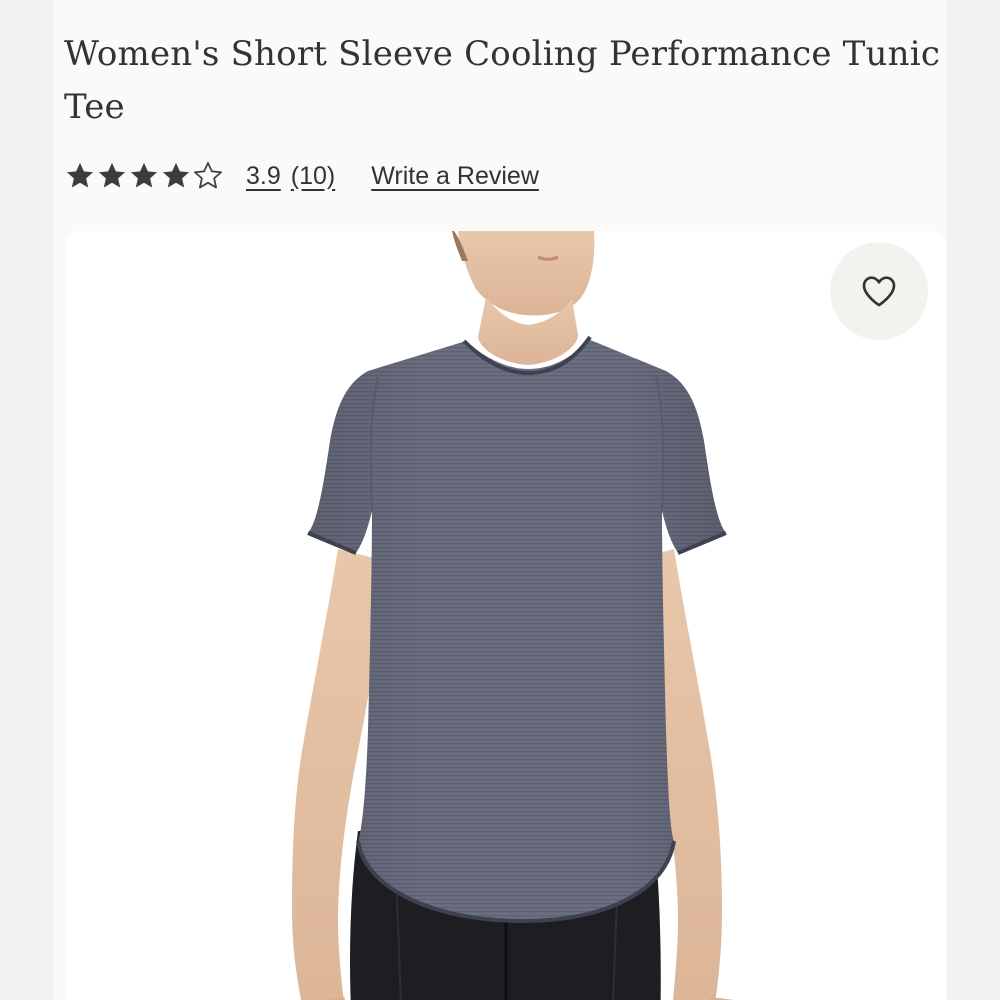 The image size is (1000, 1000). I want to click on heart-outline-icon, so click(879, 291).